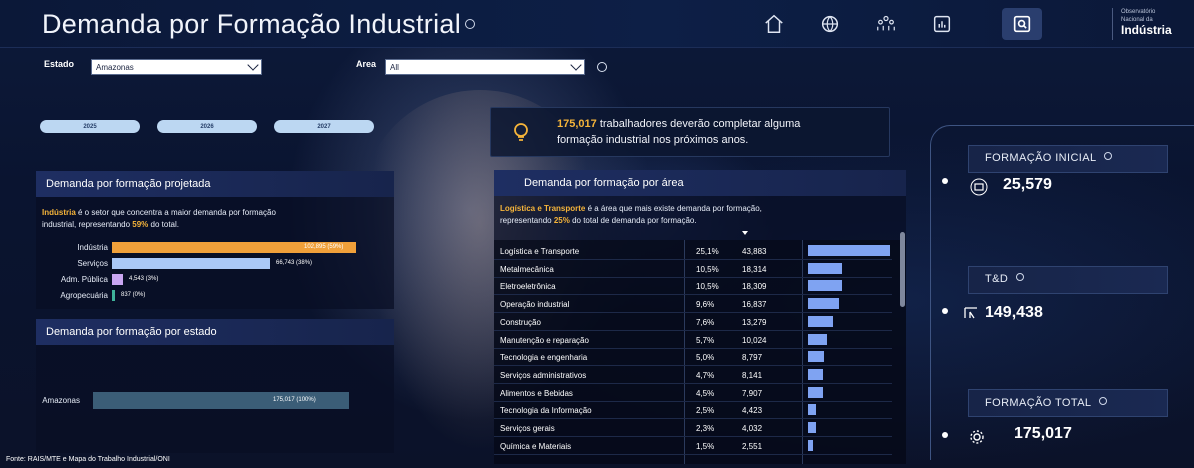 This screenshot has width=1194, height=468. I want to click on globe-icon, so click(830, 24).